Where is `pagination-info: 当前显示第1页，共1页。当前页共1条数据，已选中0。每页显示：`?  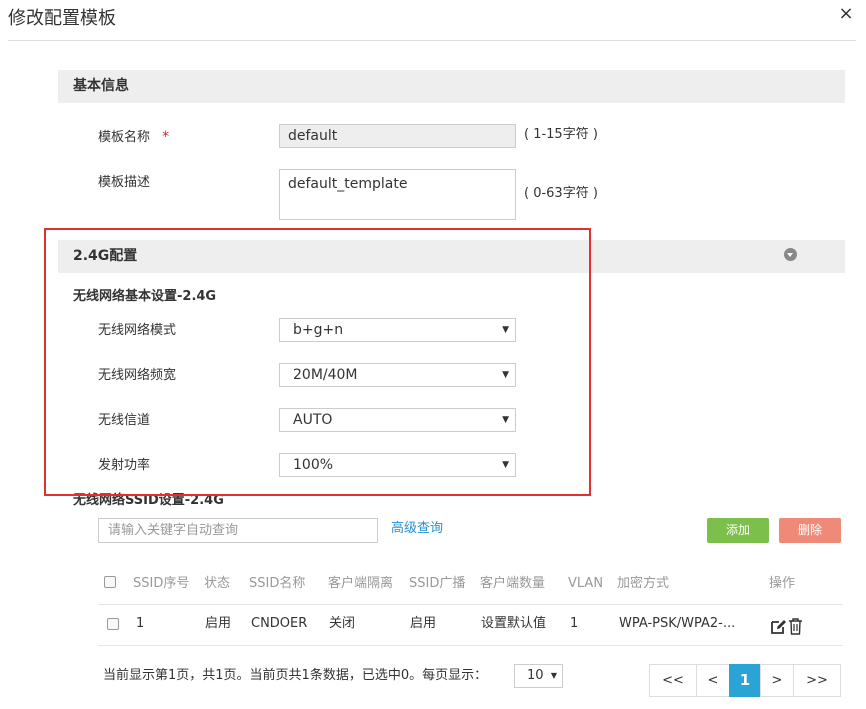 pagination-info: 当前显示第1页，共1页。当前页共1条数据，已选中0。每页显示： is located at coordinates (295, 675).